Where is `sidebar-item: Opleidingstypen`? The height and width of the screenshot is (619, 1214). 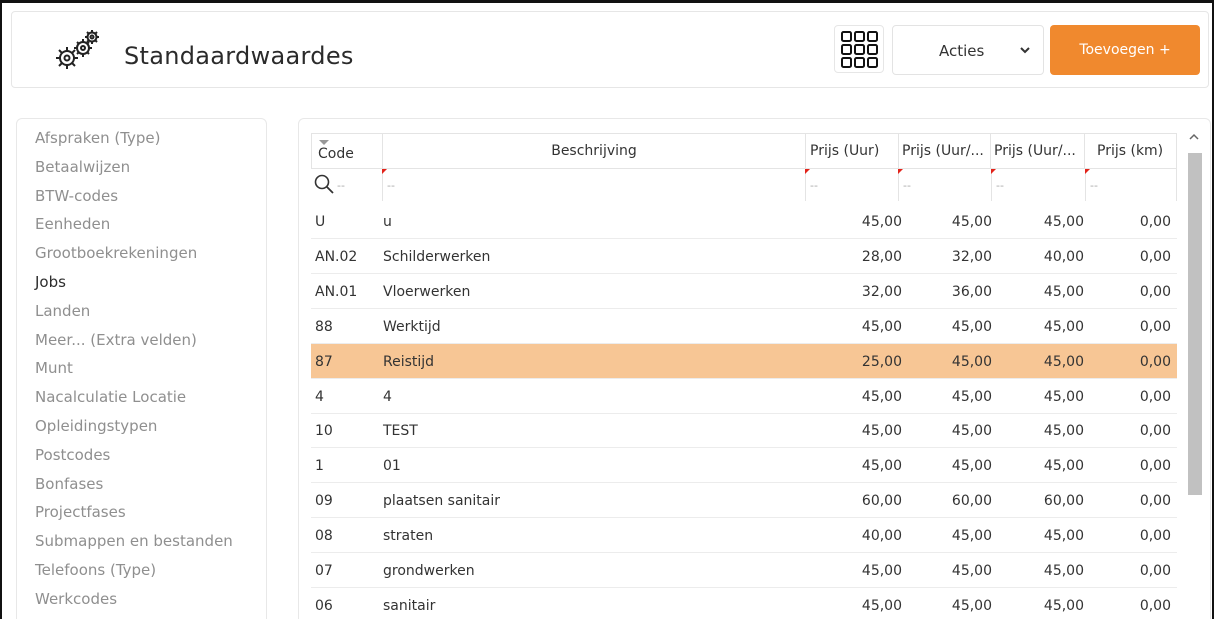
sidebar-item: Opleidingstypen is located at coordinates (96, 426).